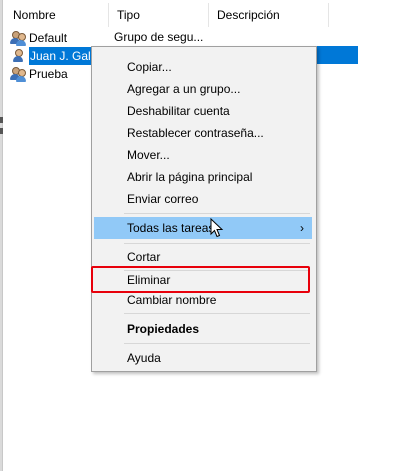 The width and height of the screenshot is (418, 471). I want to click on list-item: Prueba, so click(39, 73).